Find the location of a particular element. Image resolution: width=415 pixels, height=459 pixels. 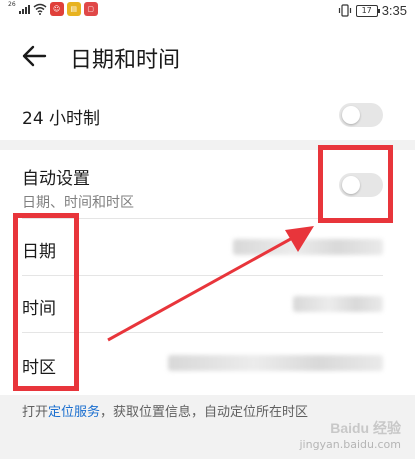

header: 日期和时间 is located at coordinates (207, 56).